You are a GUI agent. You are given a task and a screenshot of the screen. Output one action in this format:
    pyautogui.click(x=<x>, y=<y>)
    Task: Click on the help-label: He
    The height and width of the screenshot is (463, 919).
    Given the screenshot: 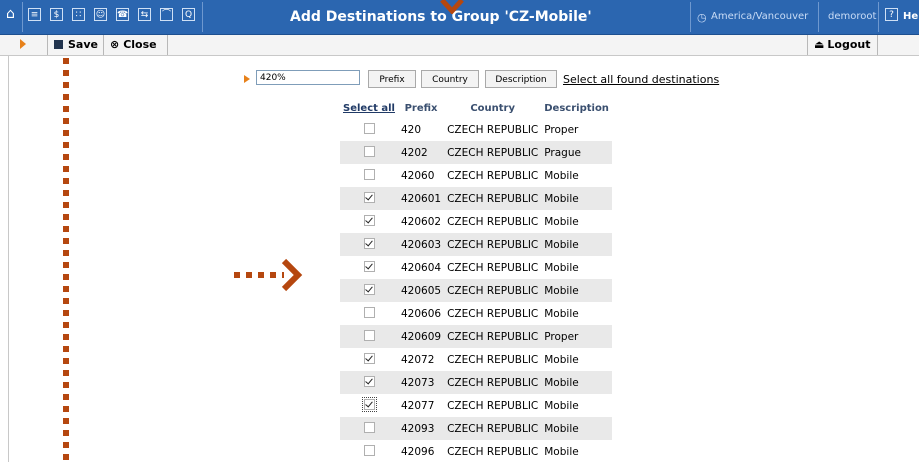 What is the action you would take?
    pyautogui.click(x=910, y=16)
    